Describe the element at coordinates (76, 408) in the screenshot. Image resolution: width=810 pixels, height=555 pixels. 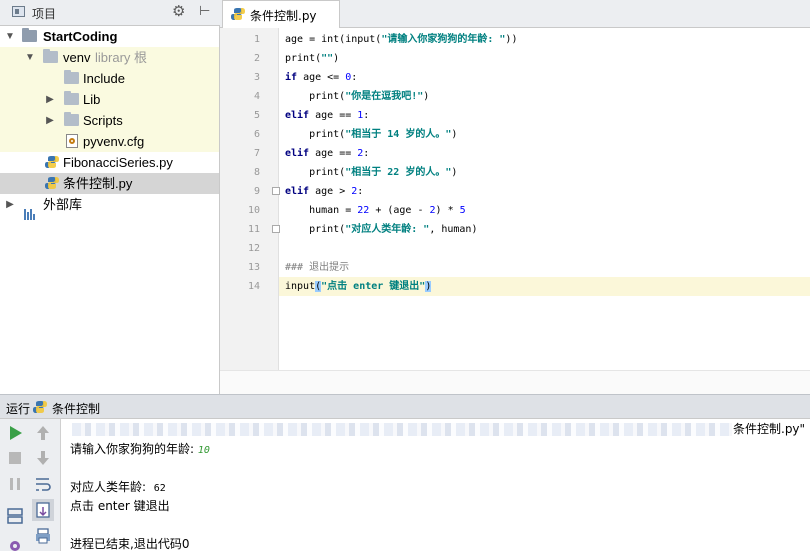
I see `run-config-name: 条件控制` at that location.